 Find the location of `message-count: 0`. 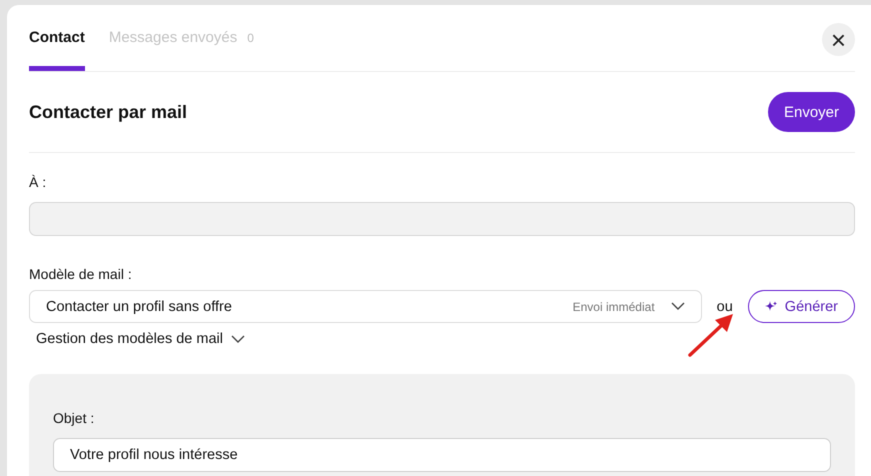

message-count: 0 is located at coordinates (250, 37).